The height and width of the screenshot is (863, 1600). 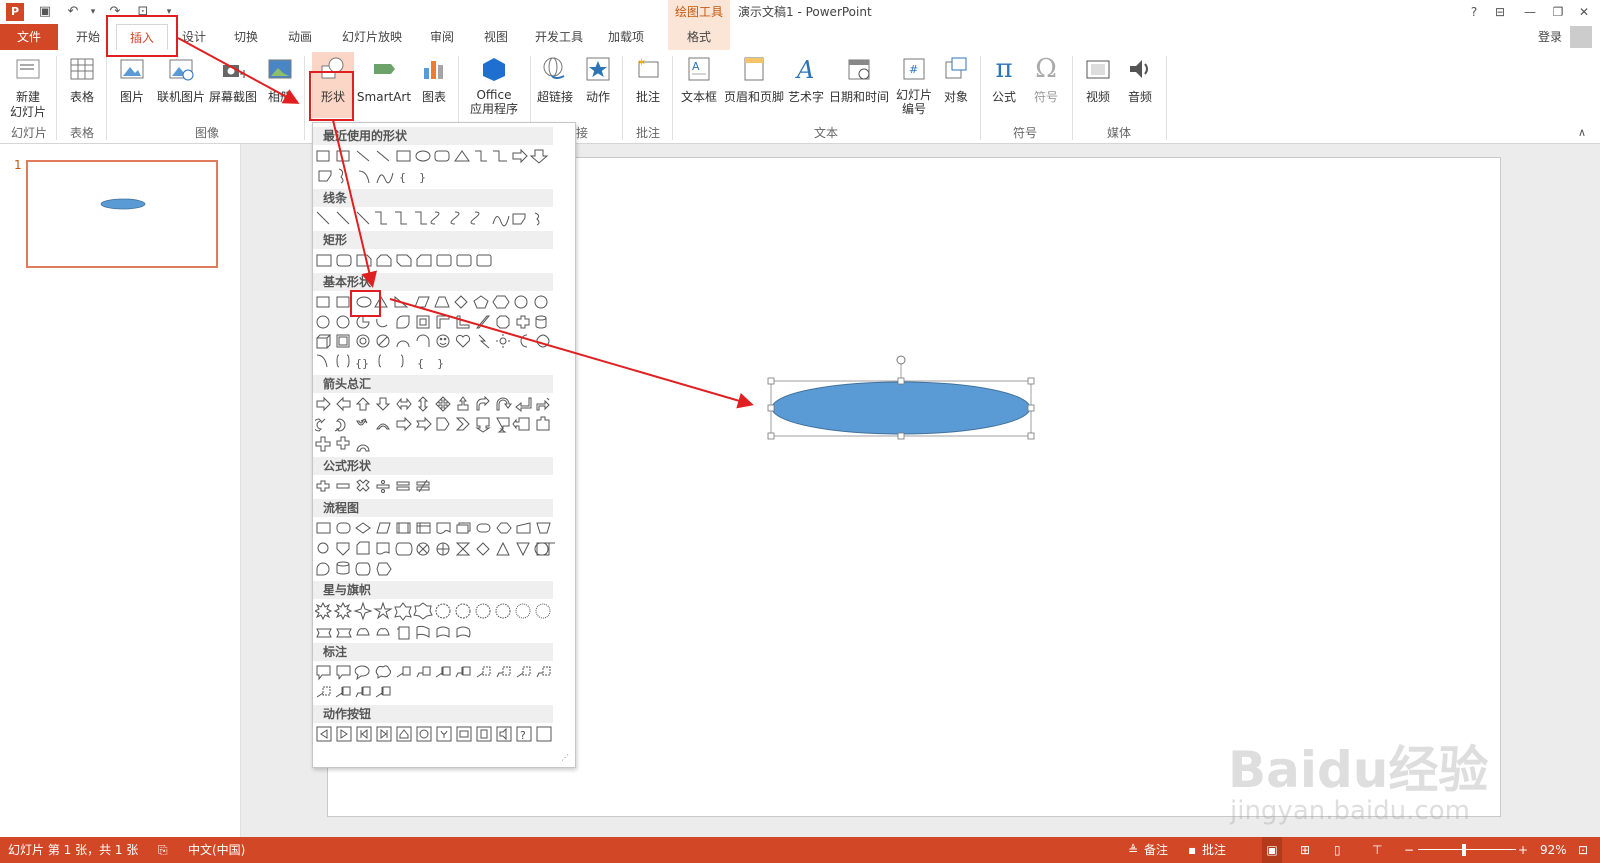 What do you see at coordinates (435, 426) in the screenshot?
I see `block-arrows-grid` at bounding box center [435, 426].